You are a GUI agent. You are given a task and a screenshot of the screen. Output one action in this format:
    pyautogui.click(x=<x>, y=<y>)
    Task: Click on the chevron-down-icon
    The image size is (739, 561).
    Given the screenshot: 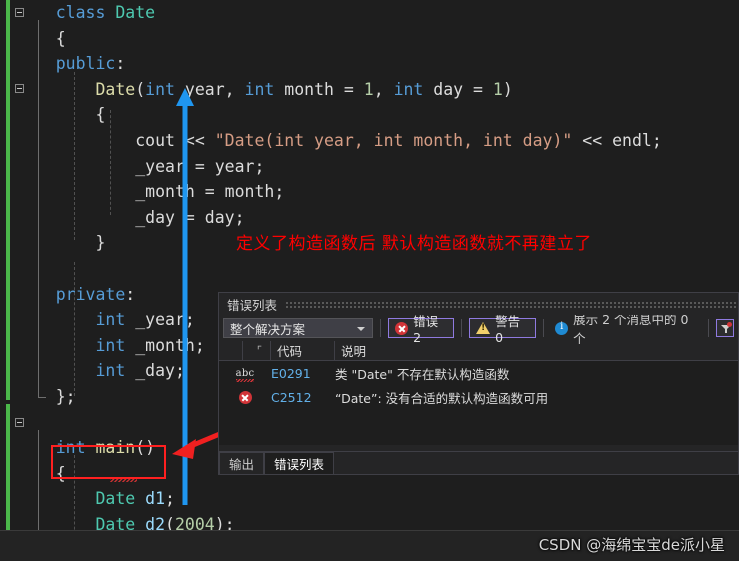 What is the action you would take?
    pyautogui.click(x=361, y=329)
    